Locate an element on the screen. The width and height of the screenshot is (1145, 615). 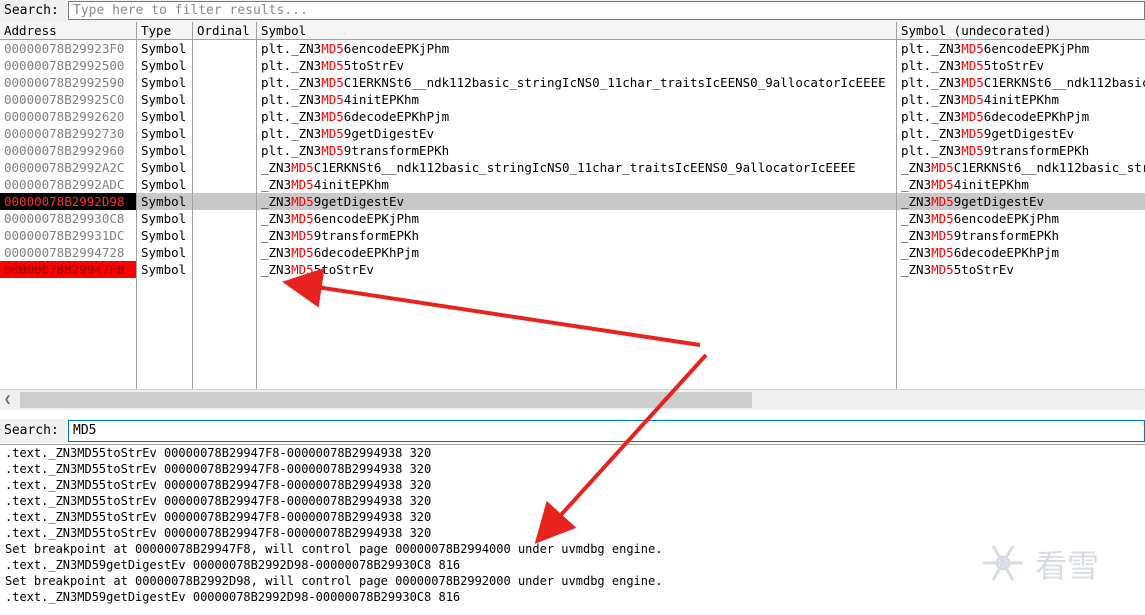
arrow-to-log is located at coordinates (621, 448).